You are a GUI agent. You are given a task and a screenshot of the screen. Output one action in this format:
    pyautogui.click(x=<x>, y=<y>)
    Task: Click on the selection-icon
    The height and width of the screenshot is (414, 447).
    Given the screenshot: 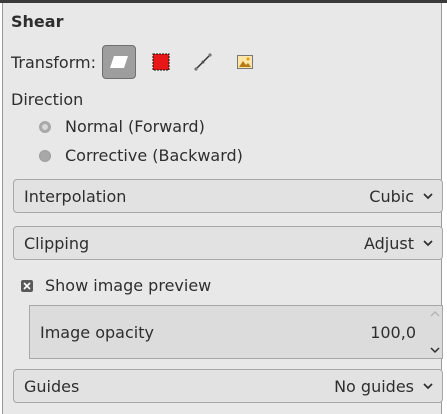 What is the action you would take?
    pyautogui.click(x=161, y=62)
    